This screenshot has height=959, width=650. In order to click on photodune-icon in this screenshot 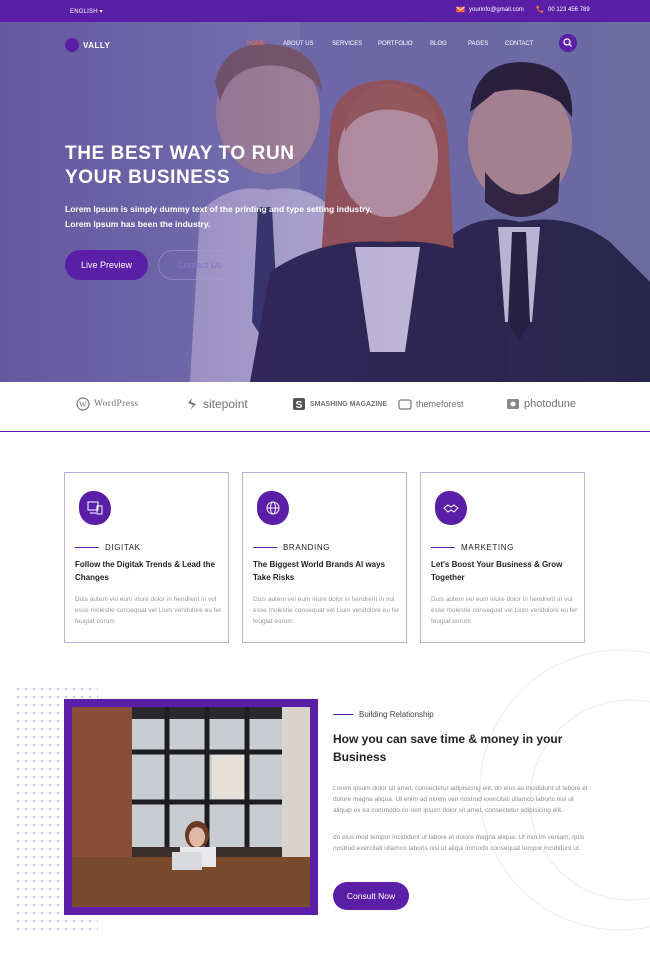, I will do `click(513, 404)`.